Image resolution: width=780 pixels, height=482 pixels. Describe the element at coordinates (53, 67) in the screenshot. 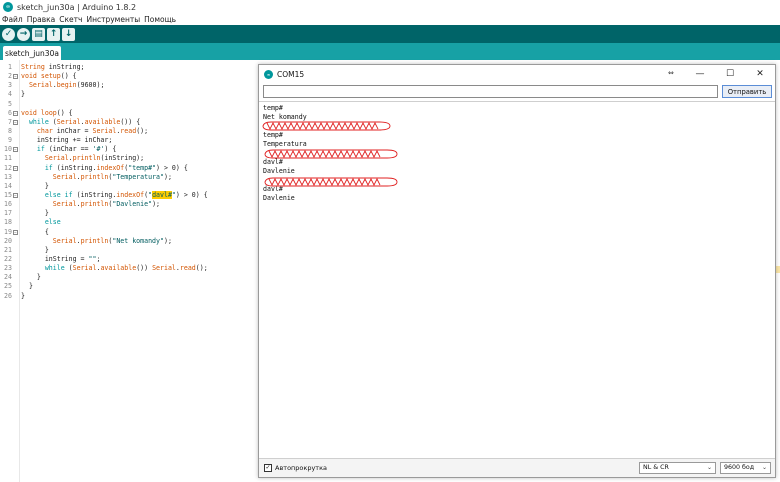

I see `code-line: String inString;` at that location.